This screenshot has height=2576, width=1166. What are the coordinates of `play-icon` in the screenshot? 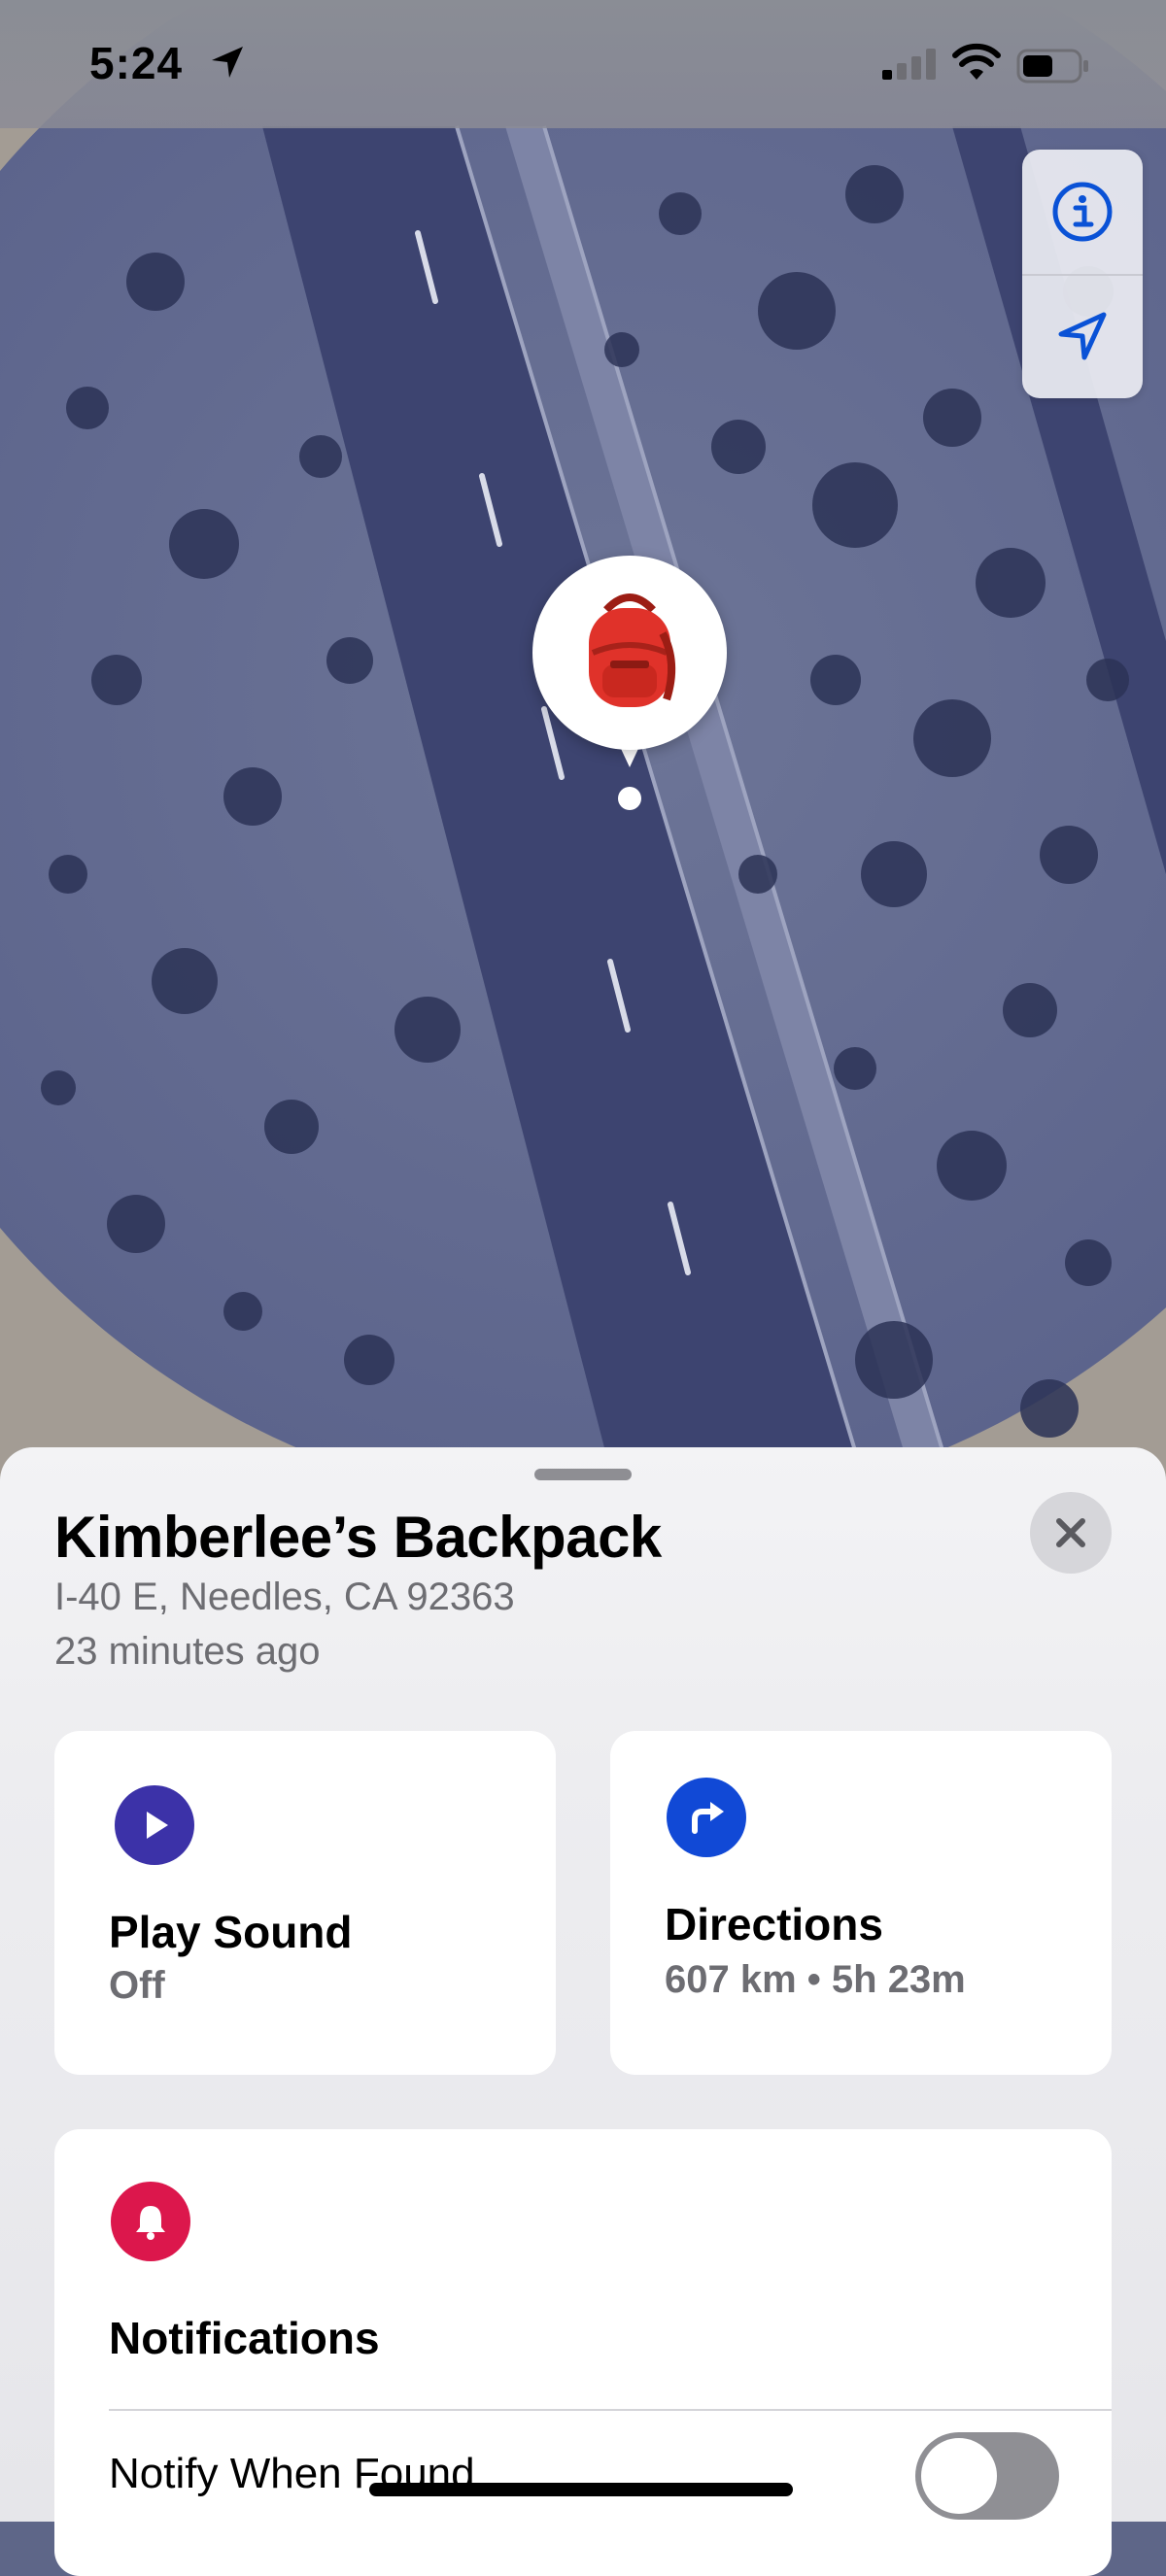 It's located at (154, 1825).